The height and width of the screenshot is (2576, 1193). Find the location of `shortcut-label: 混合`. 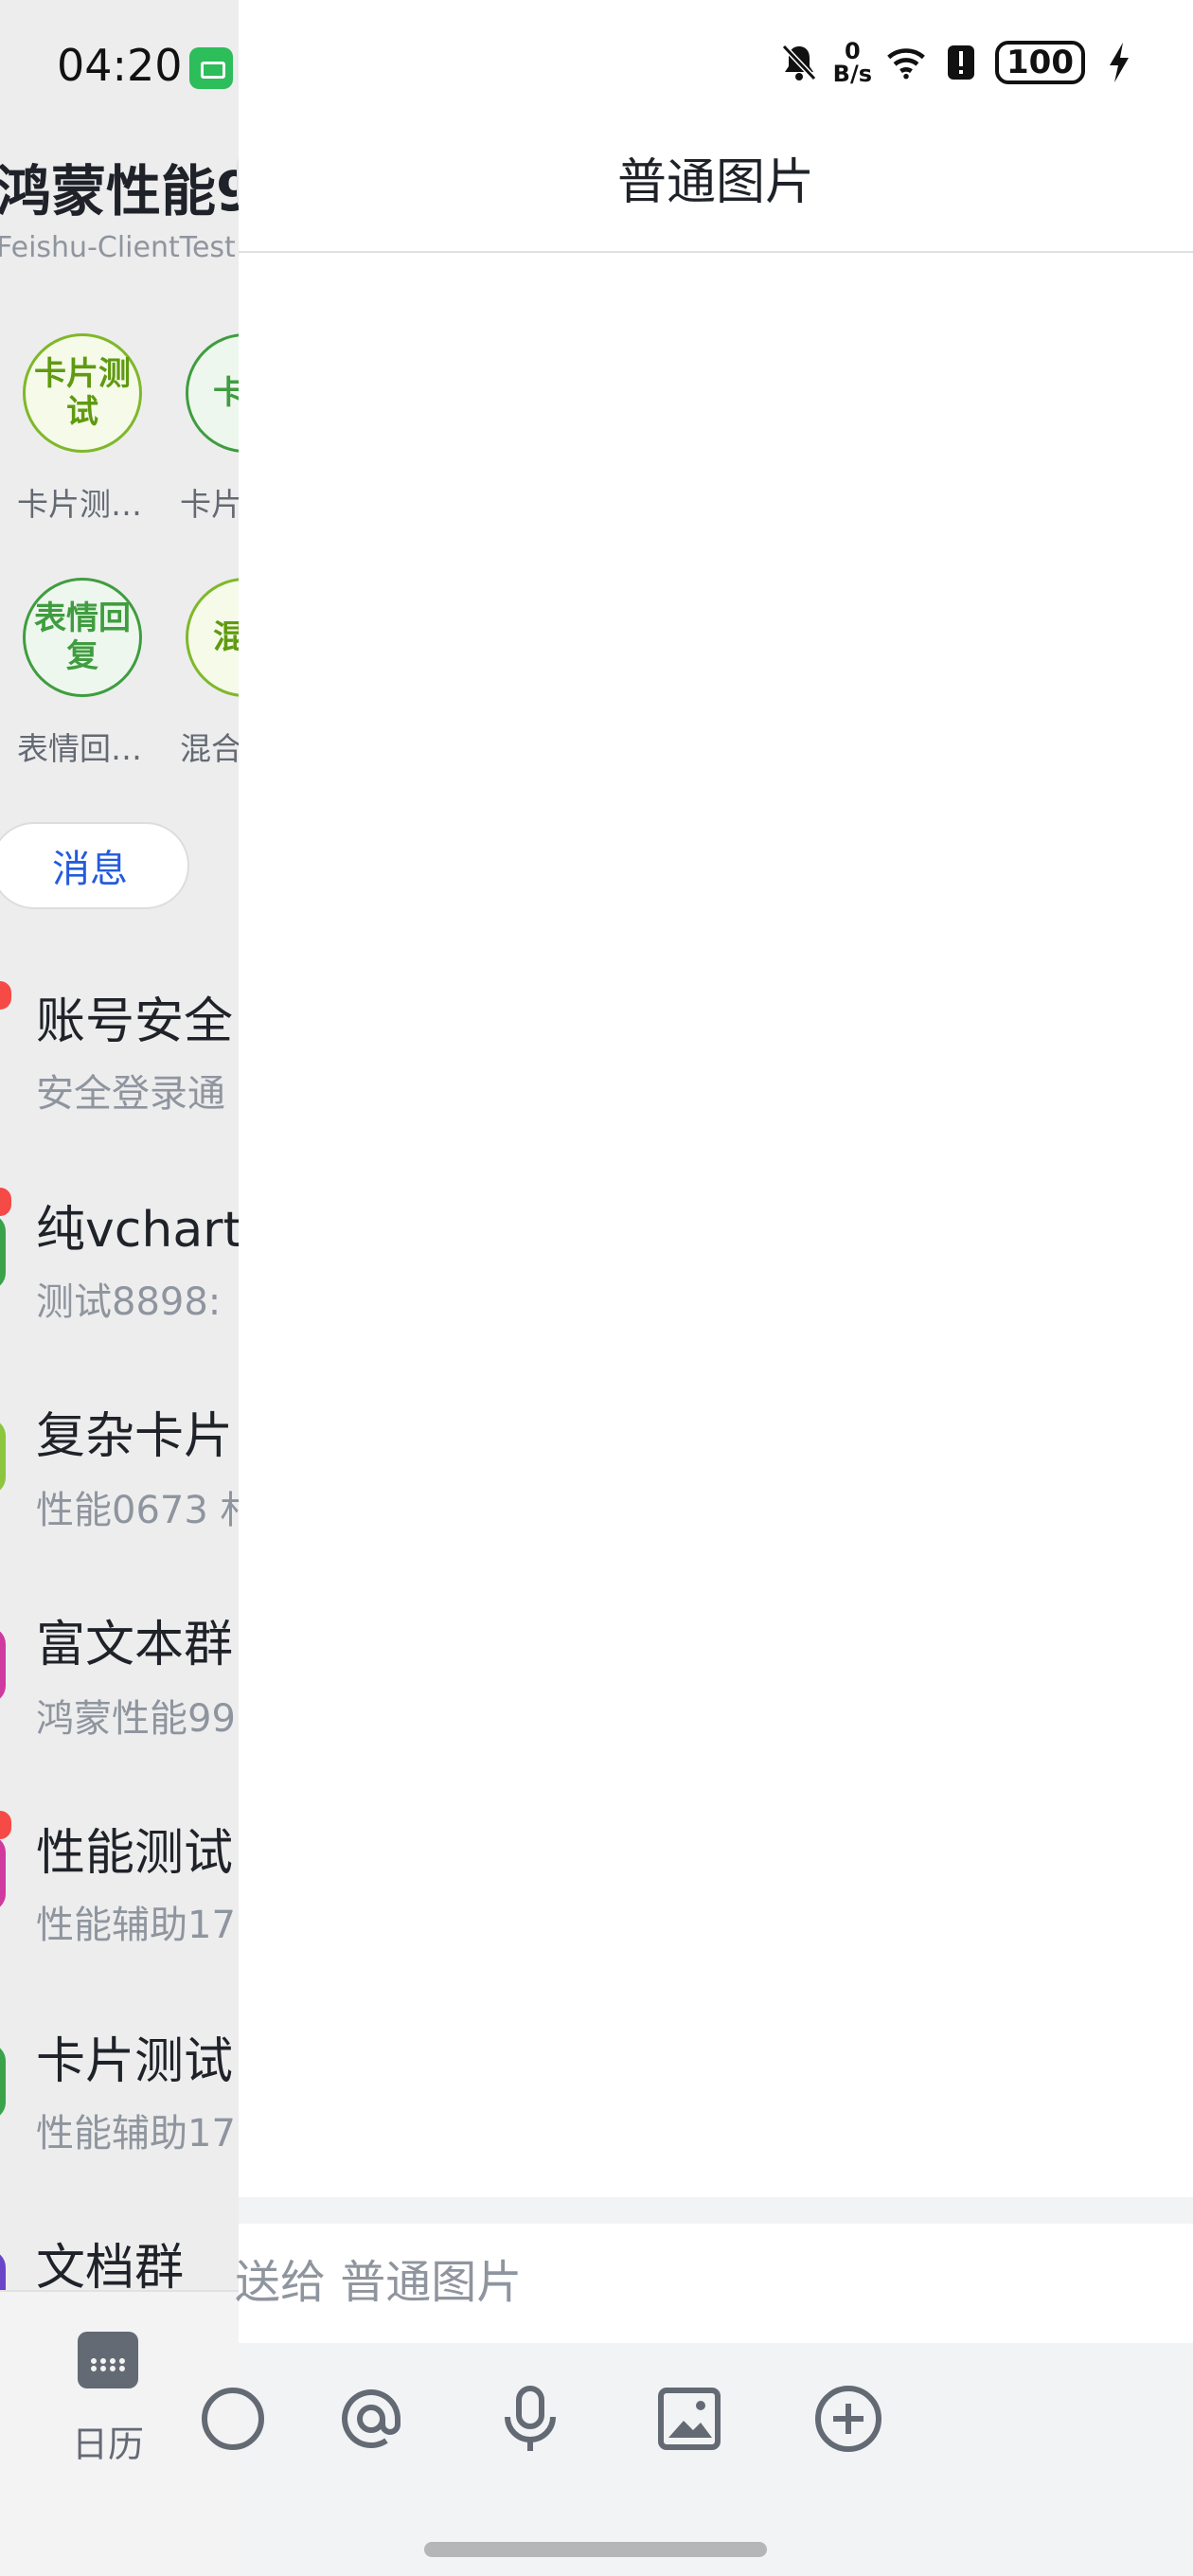

shortcut-label: 混合 is located at coordinates (209, 748).